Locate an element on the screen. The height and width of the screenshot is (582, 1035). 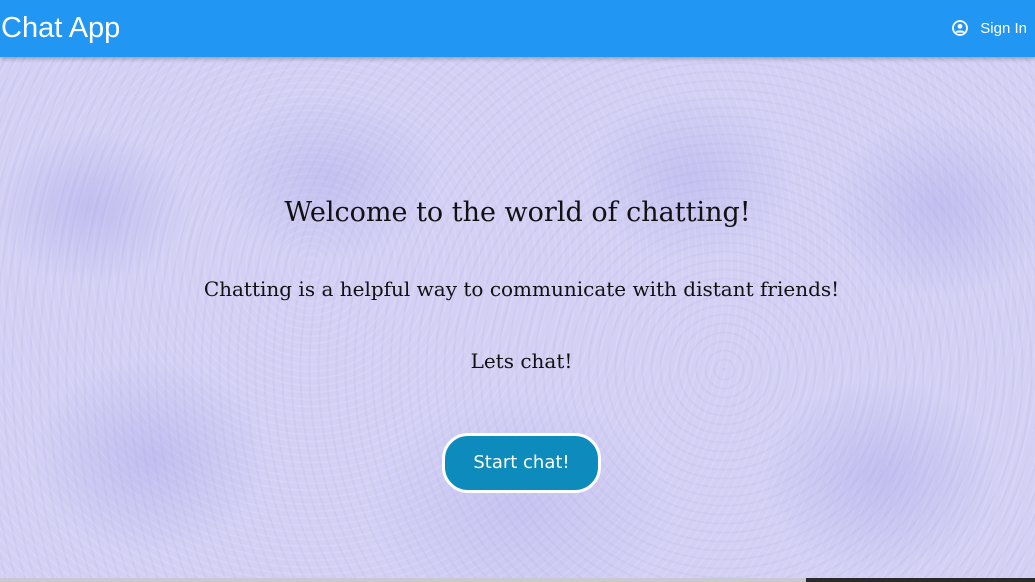
sign-in-link: Sign In is located at coordinates (989, 28).